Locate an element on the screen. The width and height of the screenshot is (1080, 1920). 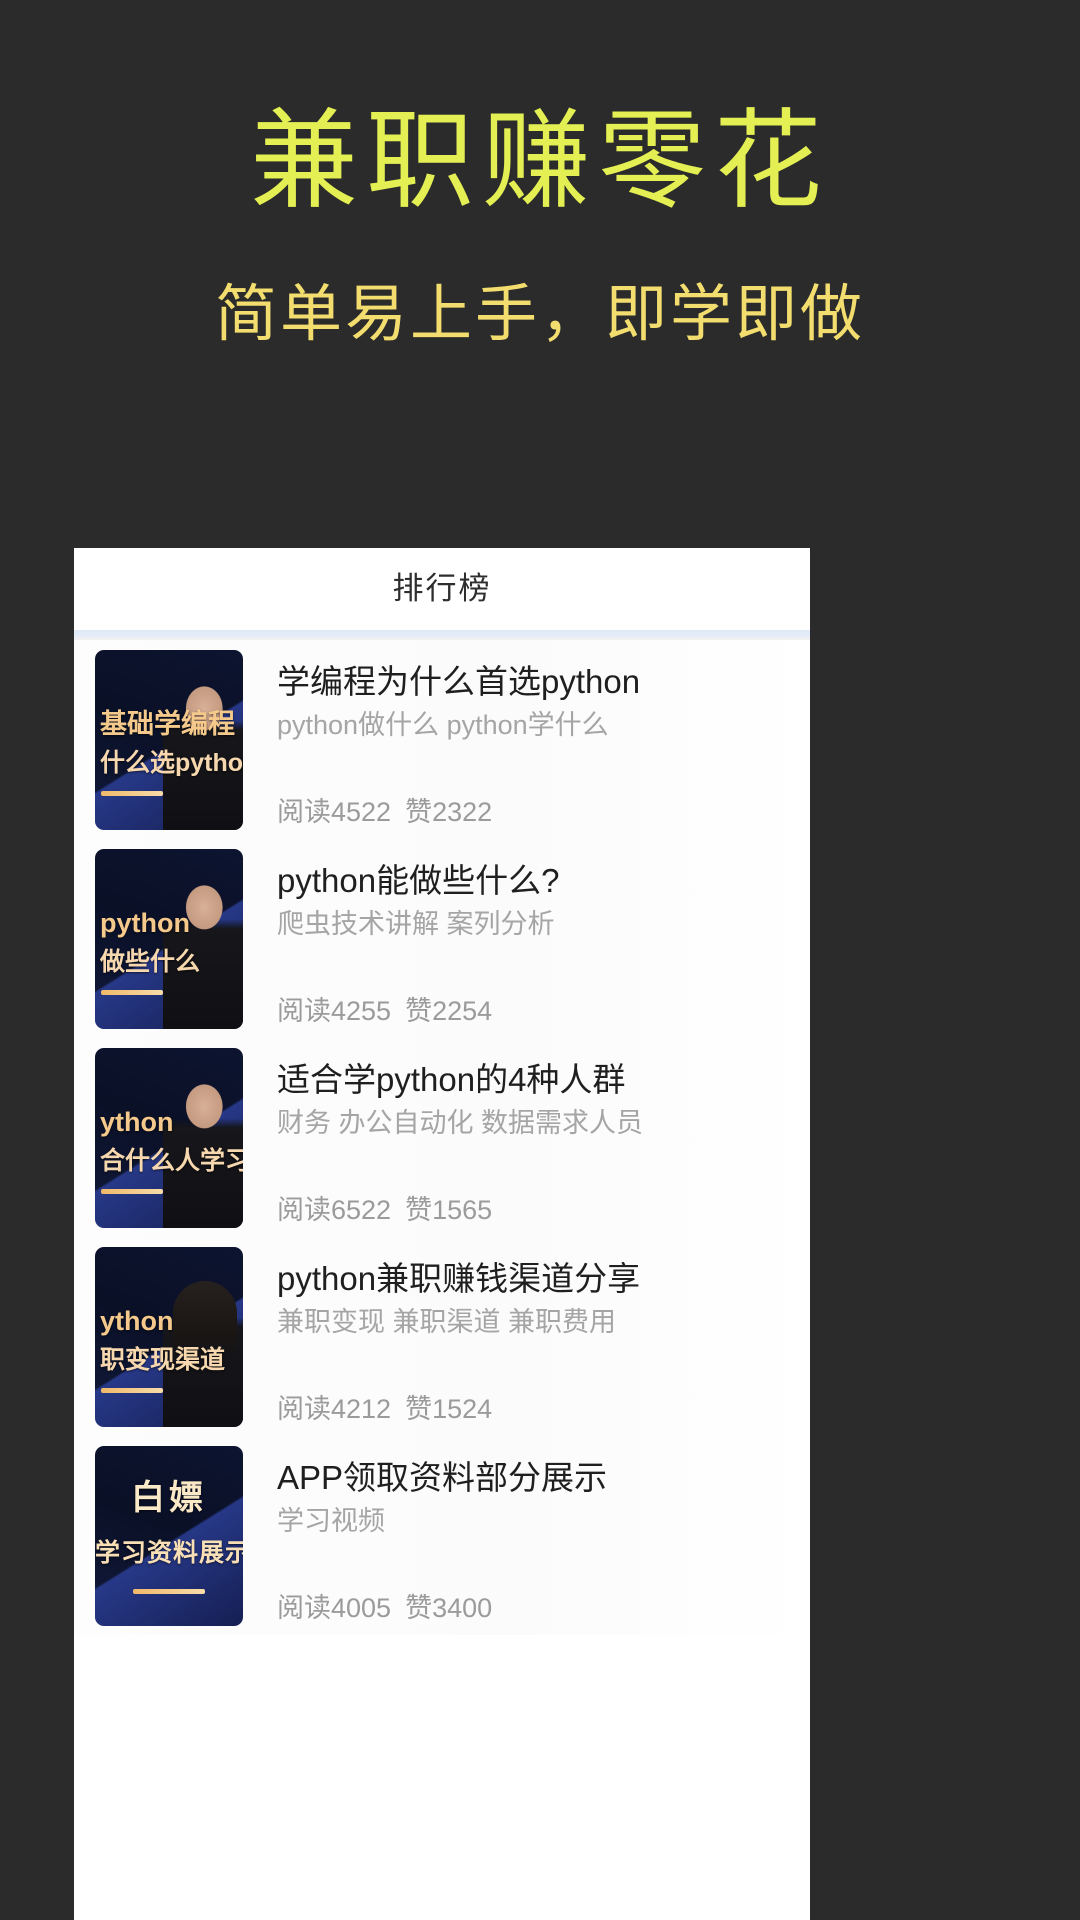
read-count: 阅读4255 is located at coordinates (334, 1011).